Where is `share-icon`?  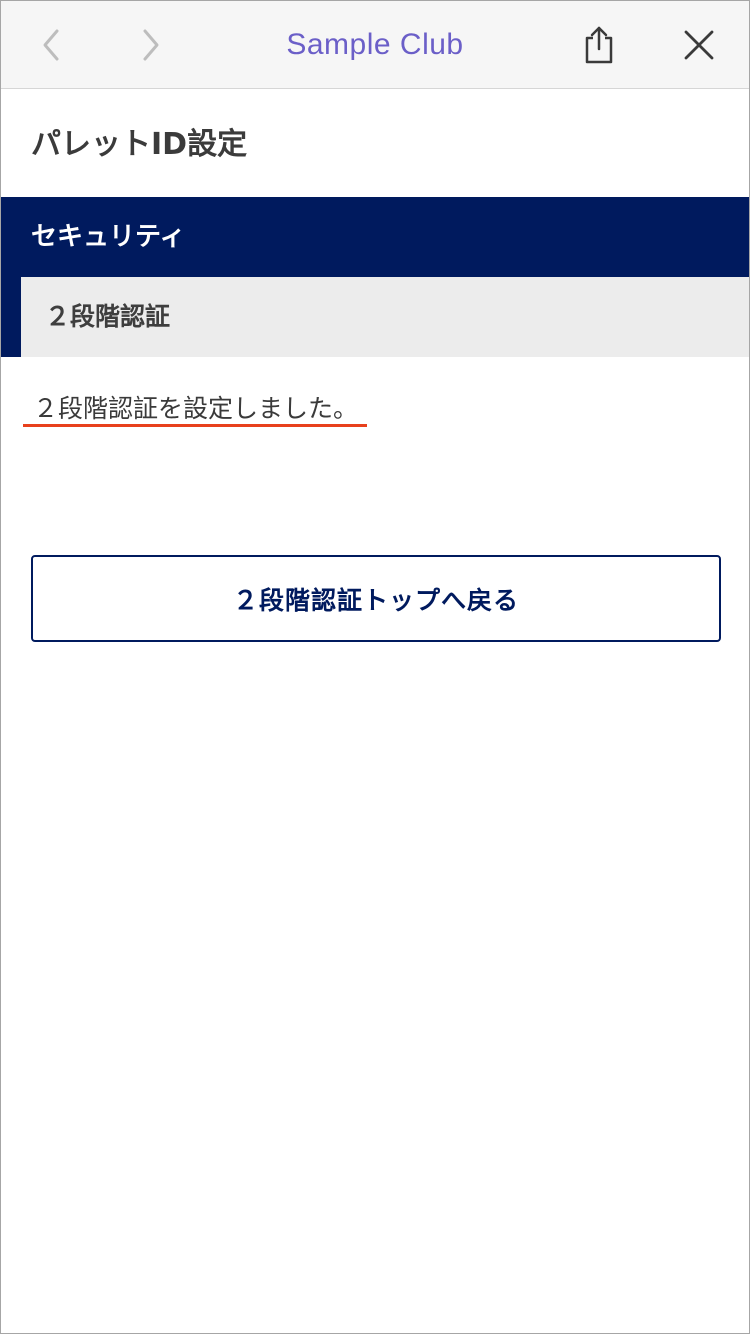 share-icon is located at coordinates (599, 45).